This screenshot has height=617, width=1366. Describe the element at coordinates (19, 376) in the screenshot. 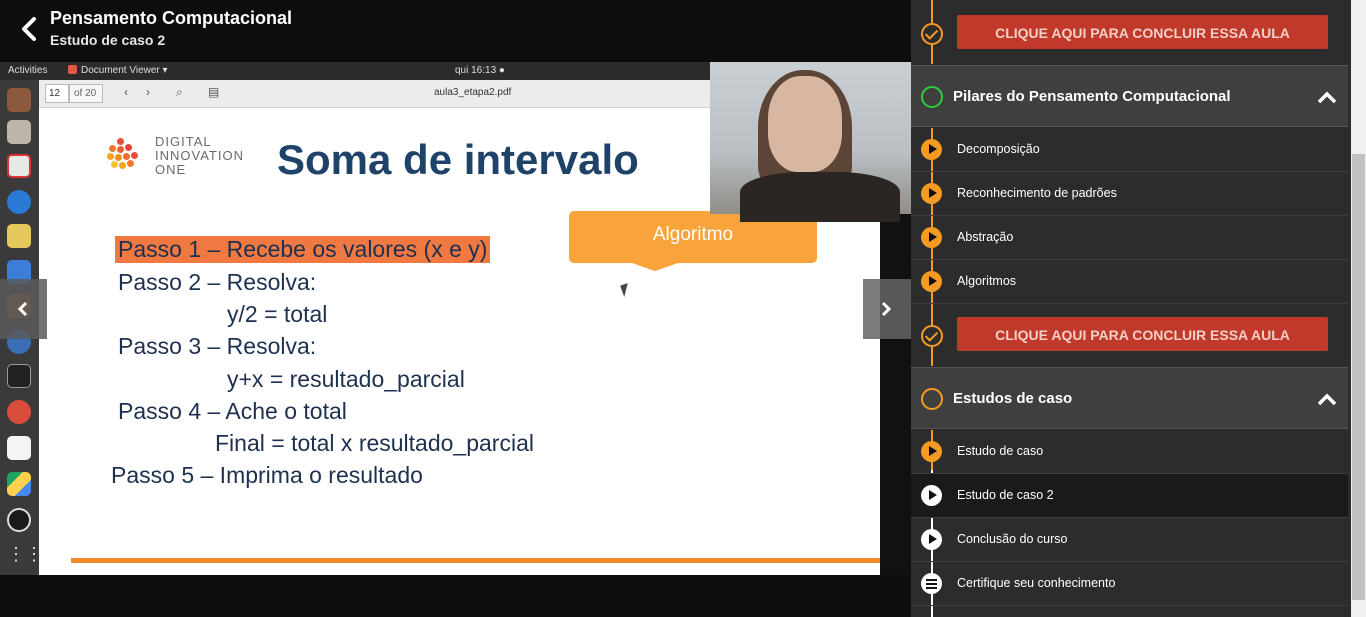

I see `terminal-icon` at that location.